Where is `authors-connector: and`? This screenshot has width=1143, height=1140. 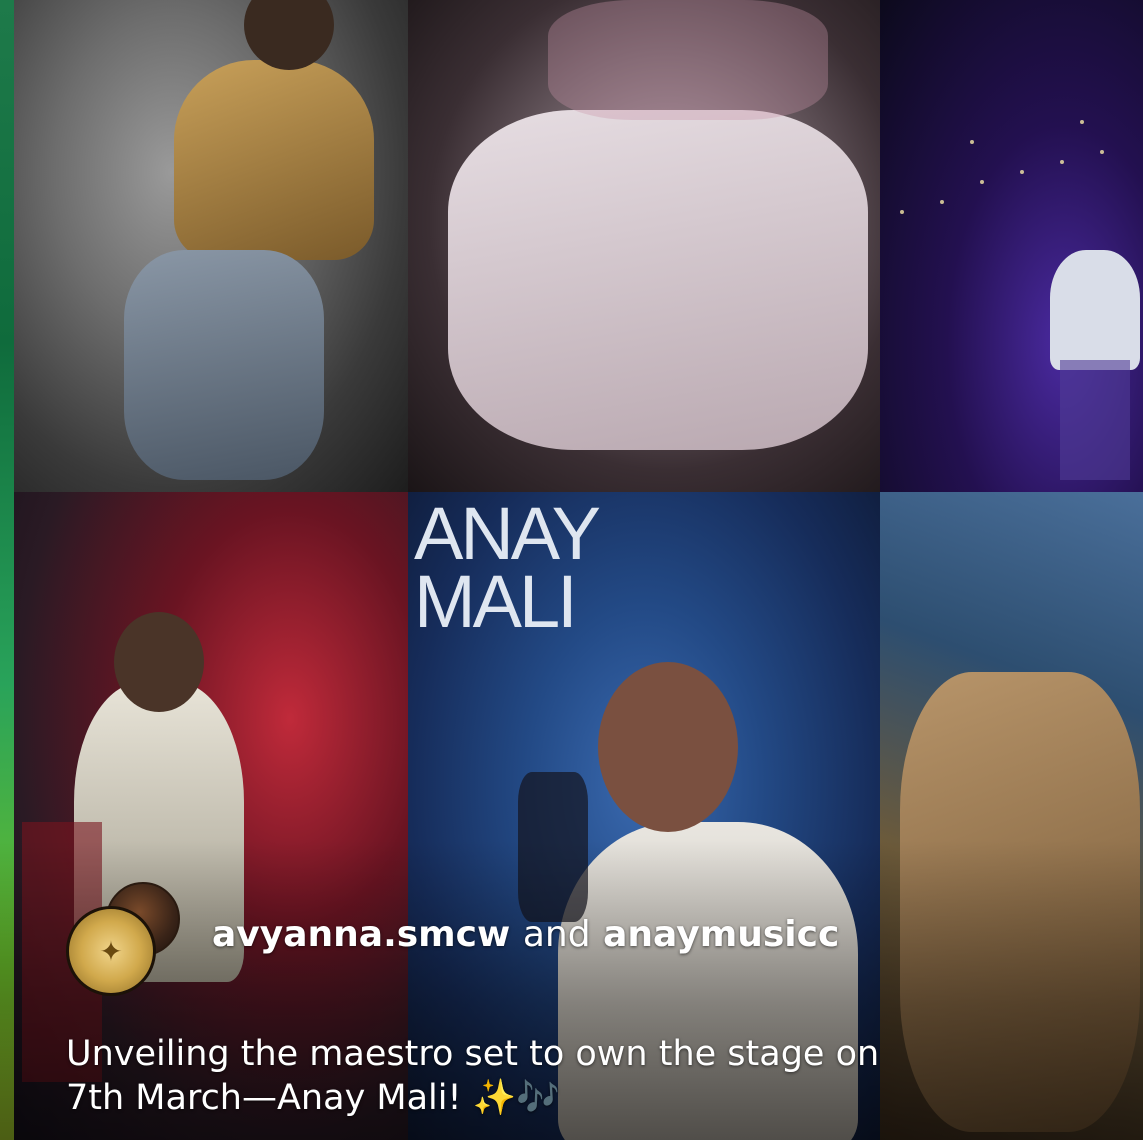
authors-connector: and is located at coordinates (556, 934).